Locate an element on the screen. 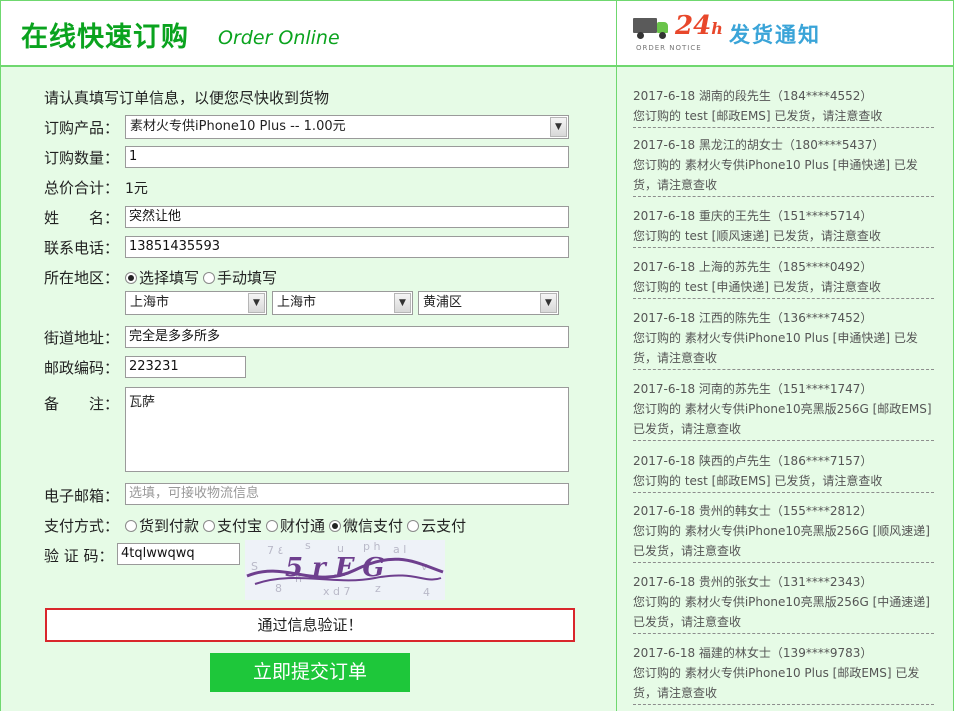  city-select: 上海市 ▼ is located at coordinates (342, 303).